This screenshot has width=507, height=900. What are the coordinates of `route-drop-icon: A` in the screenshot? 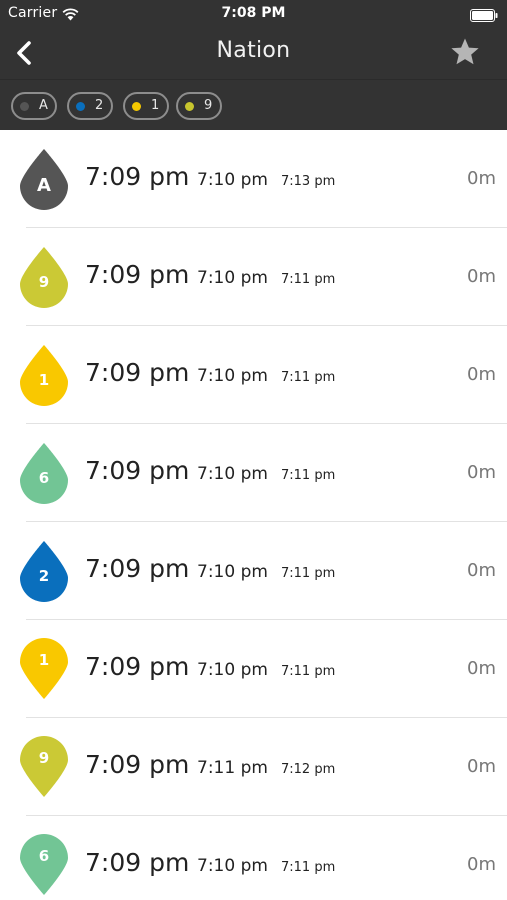 It's located at (44, 179).